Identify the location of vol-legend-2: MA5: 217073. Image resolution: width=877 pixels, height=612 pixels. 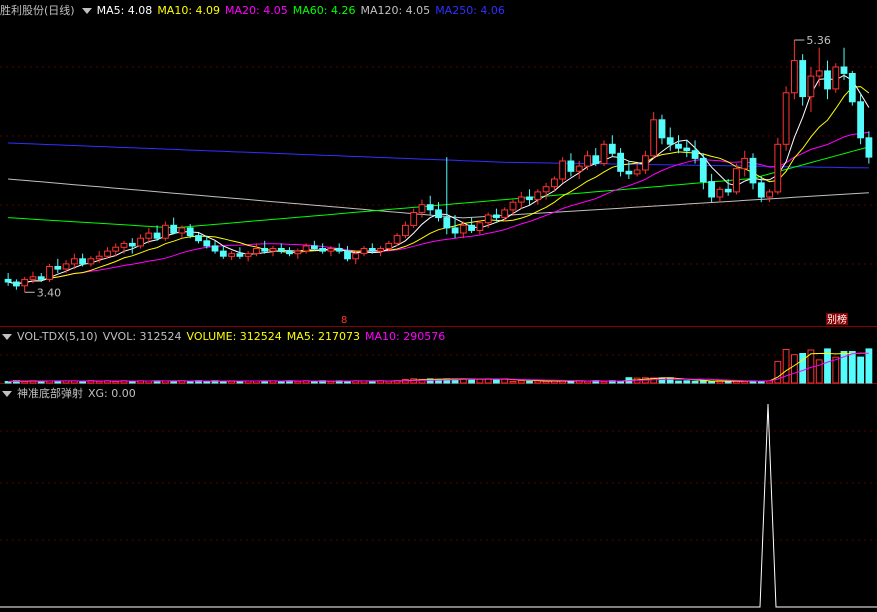
(323, 336).